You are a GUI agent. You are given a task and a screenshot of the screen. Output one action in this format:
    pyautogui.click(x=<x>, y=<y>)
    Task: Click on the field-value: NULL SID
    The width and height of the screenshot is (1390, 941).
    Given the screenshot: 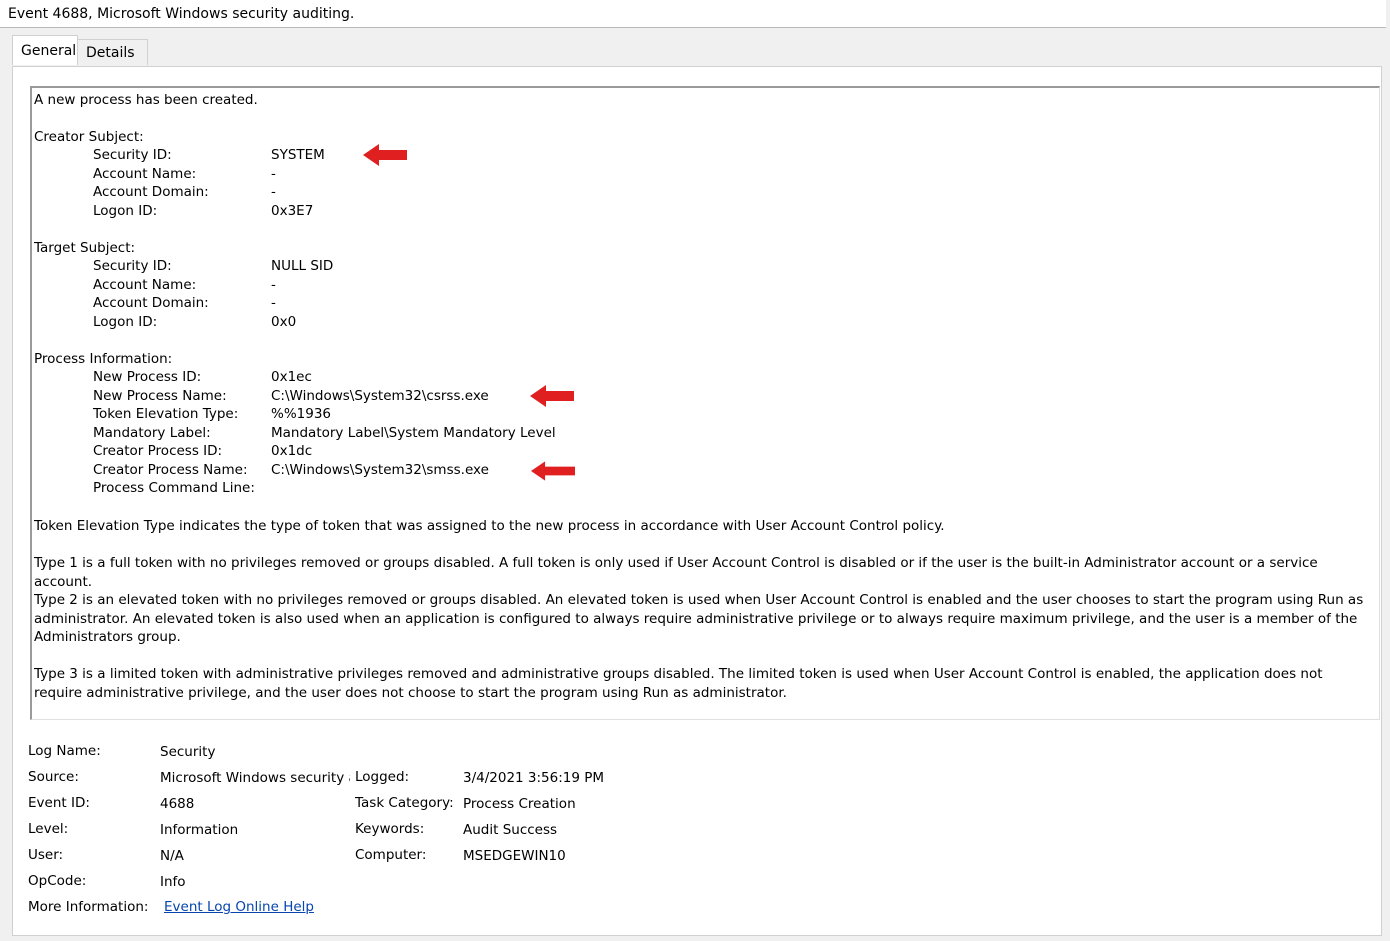 What is the action you would take?
    pyautogui.click(x=302, y=266)
    